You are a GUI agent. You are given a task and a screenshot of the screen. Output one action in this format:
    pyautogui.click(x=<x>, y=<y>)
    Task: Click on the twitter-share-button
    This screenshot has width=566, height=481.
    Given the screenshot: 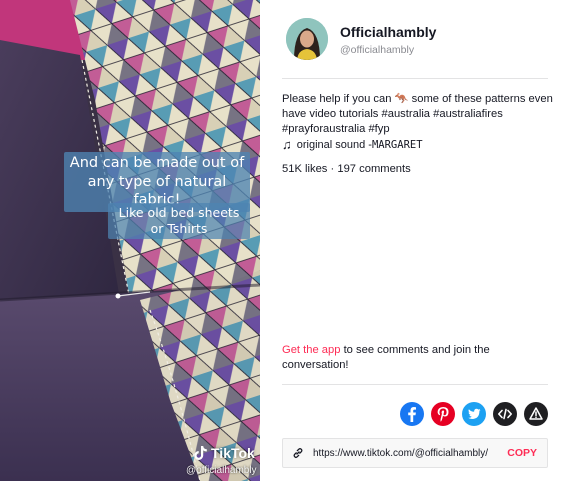 What is the action you would take?
    pyautogui.click(x=474, y=414)
    